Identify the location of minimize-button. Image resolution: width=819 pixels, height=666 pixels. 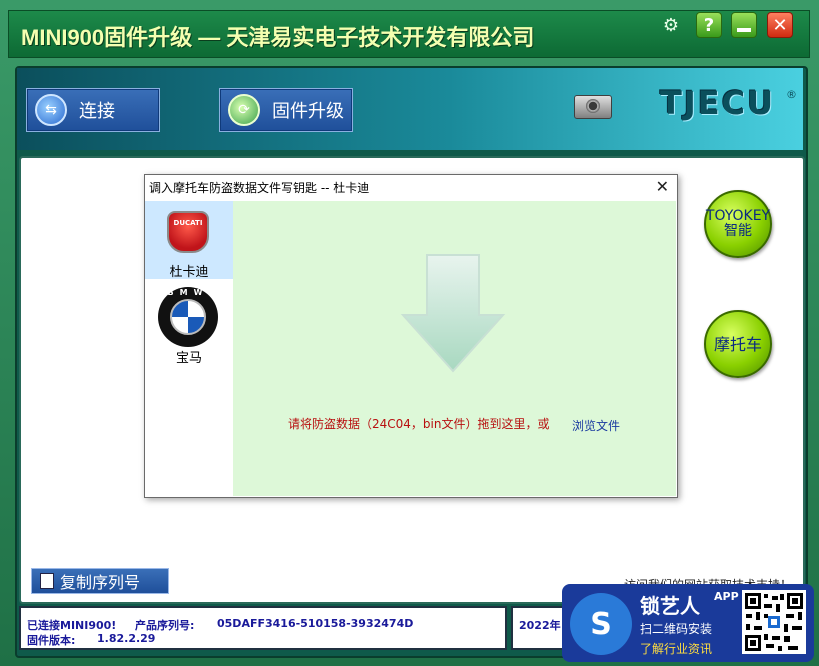
(744, 25).